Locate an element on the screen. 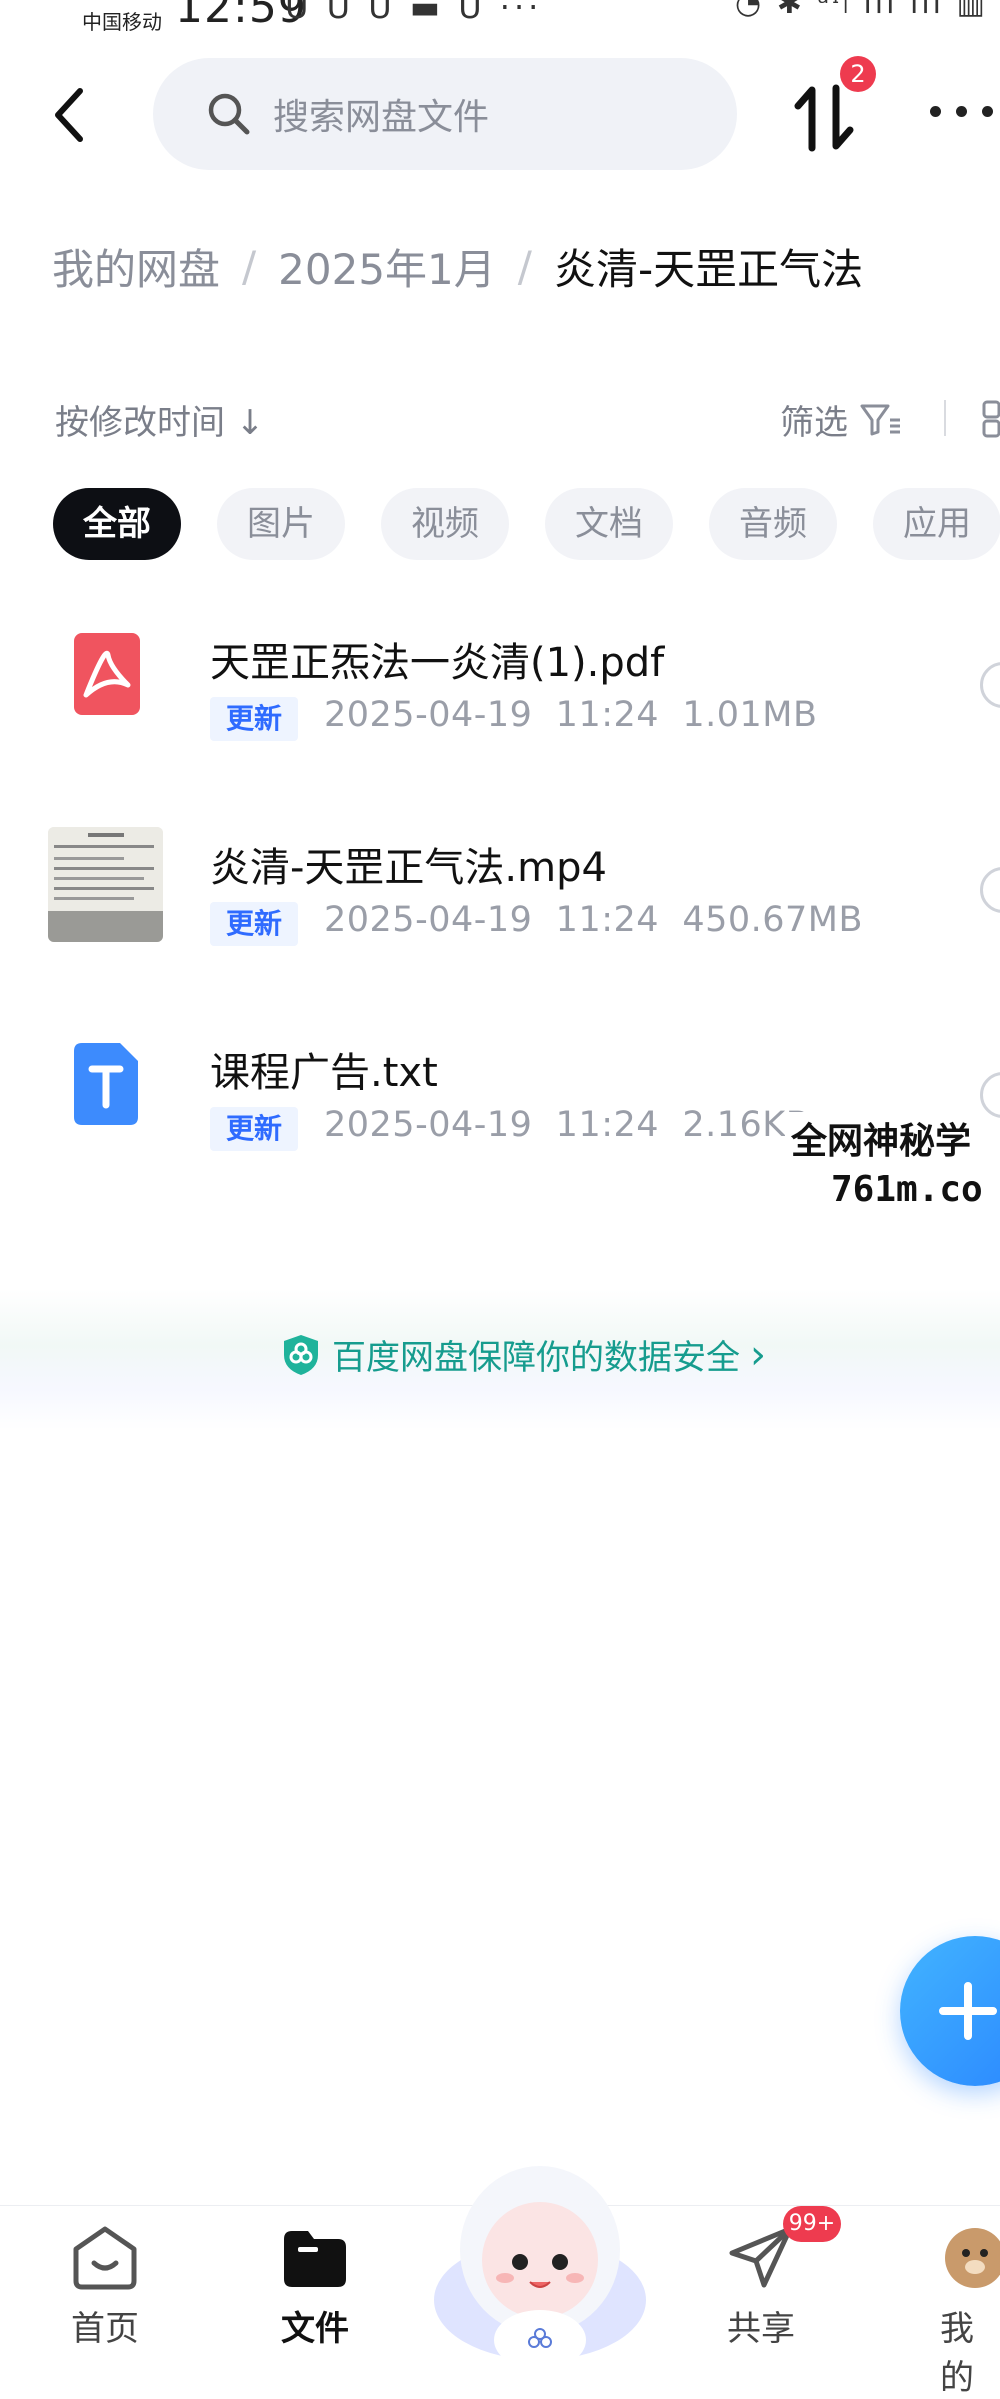 This screenshot has height=2399, width=1000. video-thumbnail is located at coordinates (105, 884).